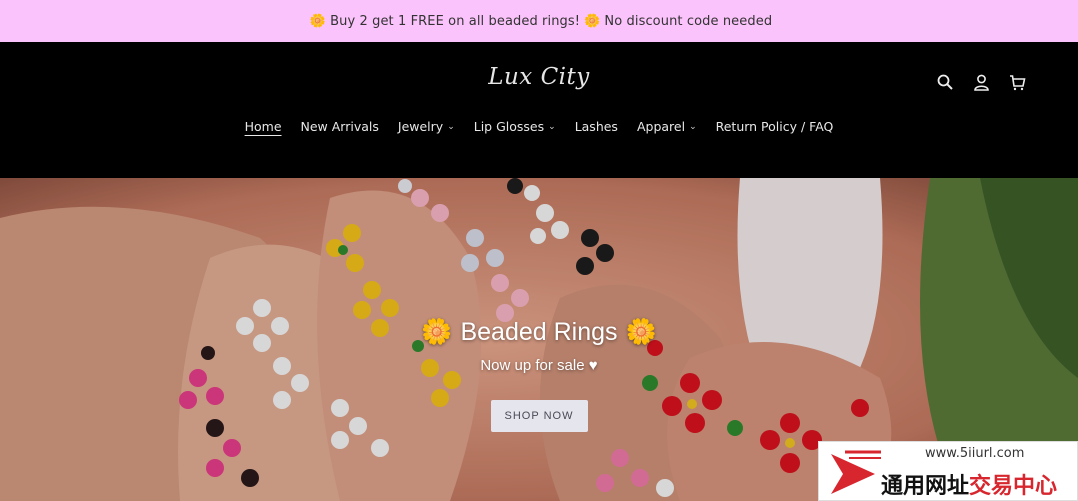 The image size is (1078, 501). I want to click on watermark-logo-icon, so click(856, 472).